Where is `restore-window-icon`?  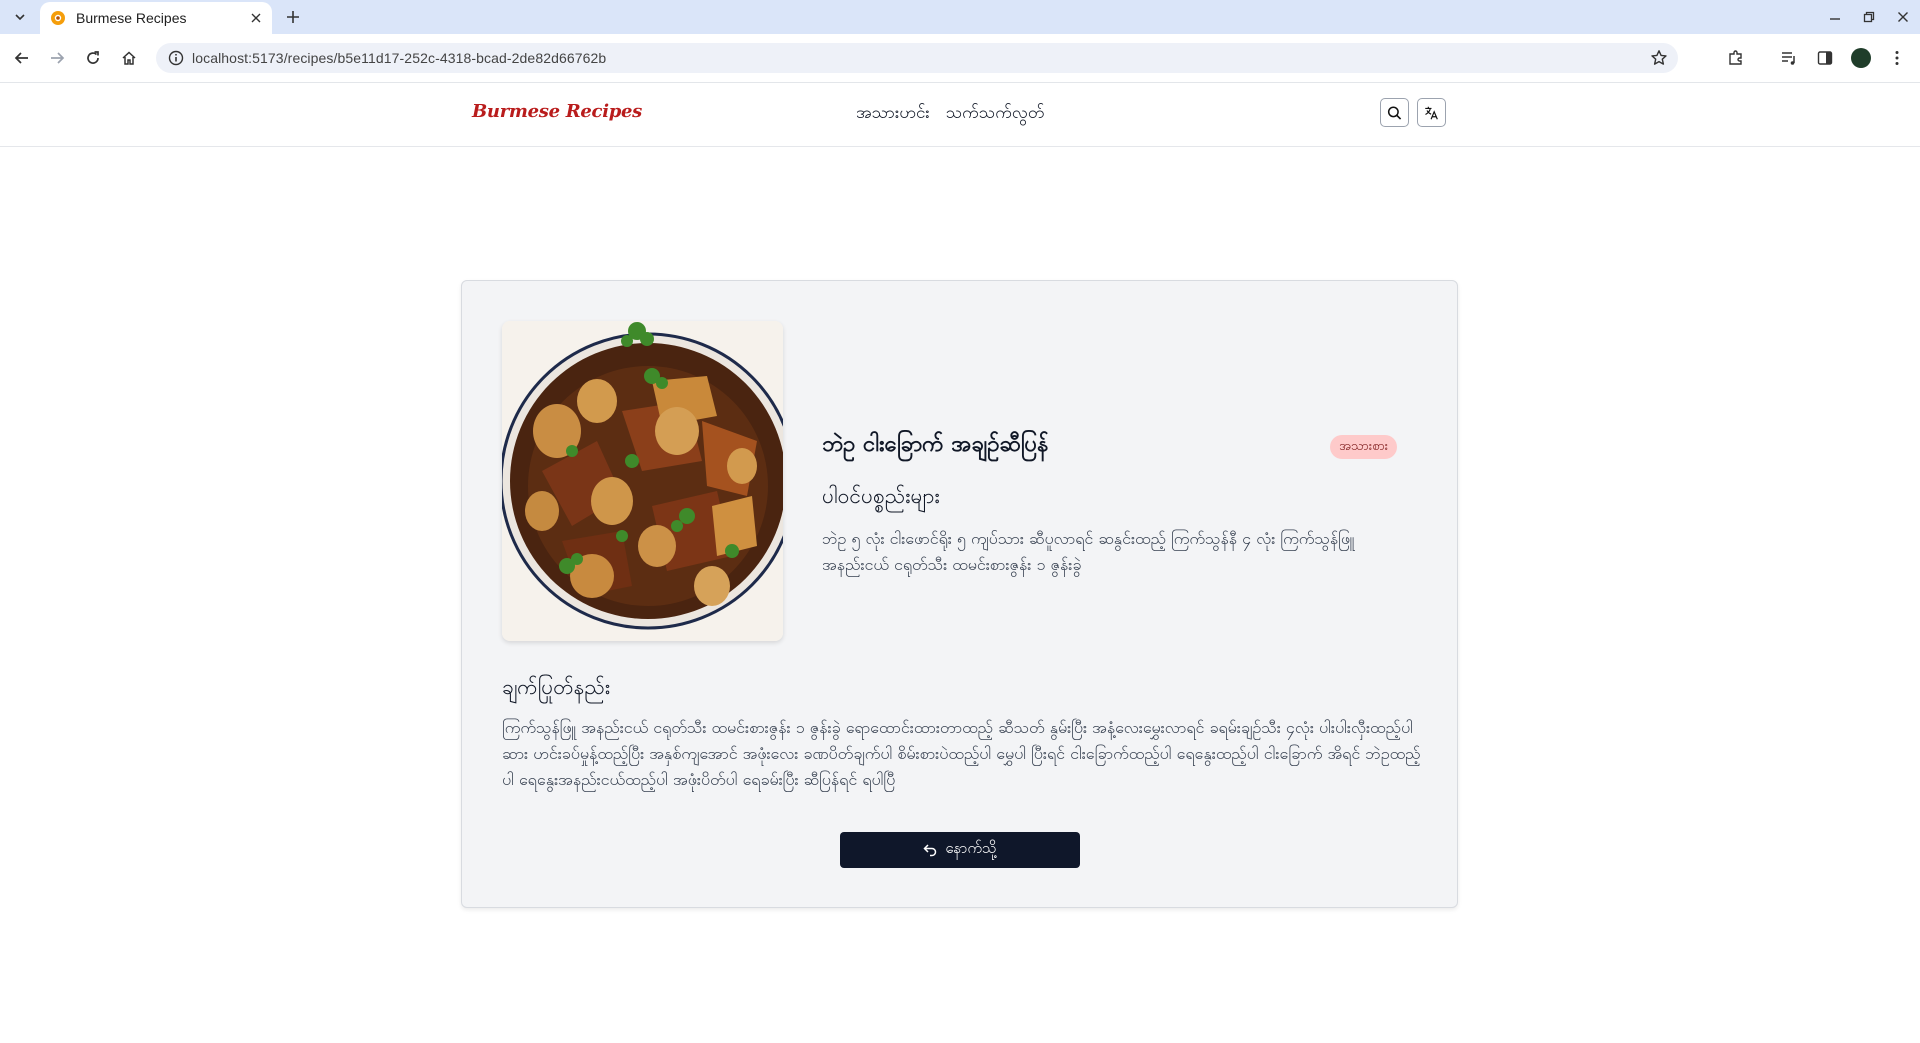
restore-window-icon is located at coordinates (1869, 17).